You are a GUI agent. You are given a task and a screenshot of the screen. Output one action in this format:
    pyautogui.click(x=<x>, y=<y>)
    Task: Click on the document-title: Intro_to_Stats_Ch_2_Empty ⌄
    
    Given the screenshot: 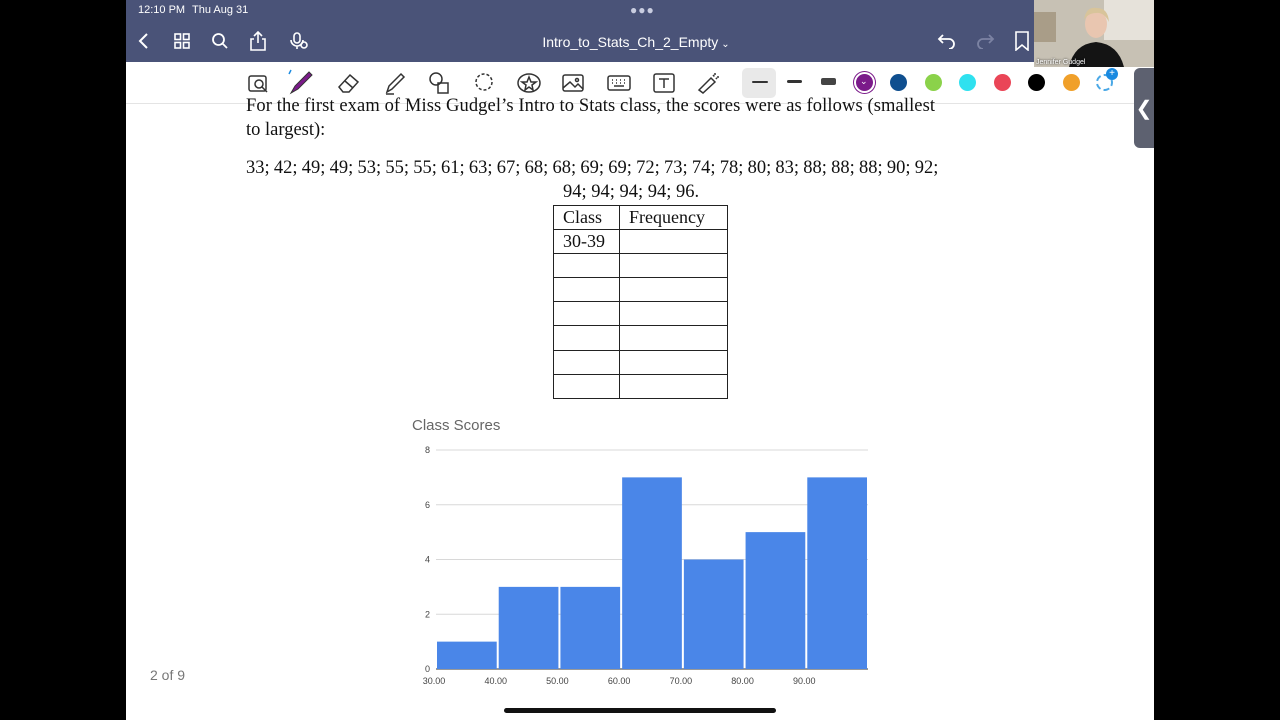 What is the action you would take?
    pyautogui.click(x=636, y=42)
    